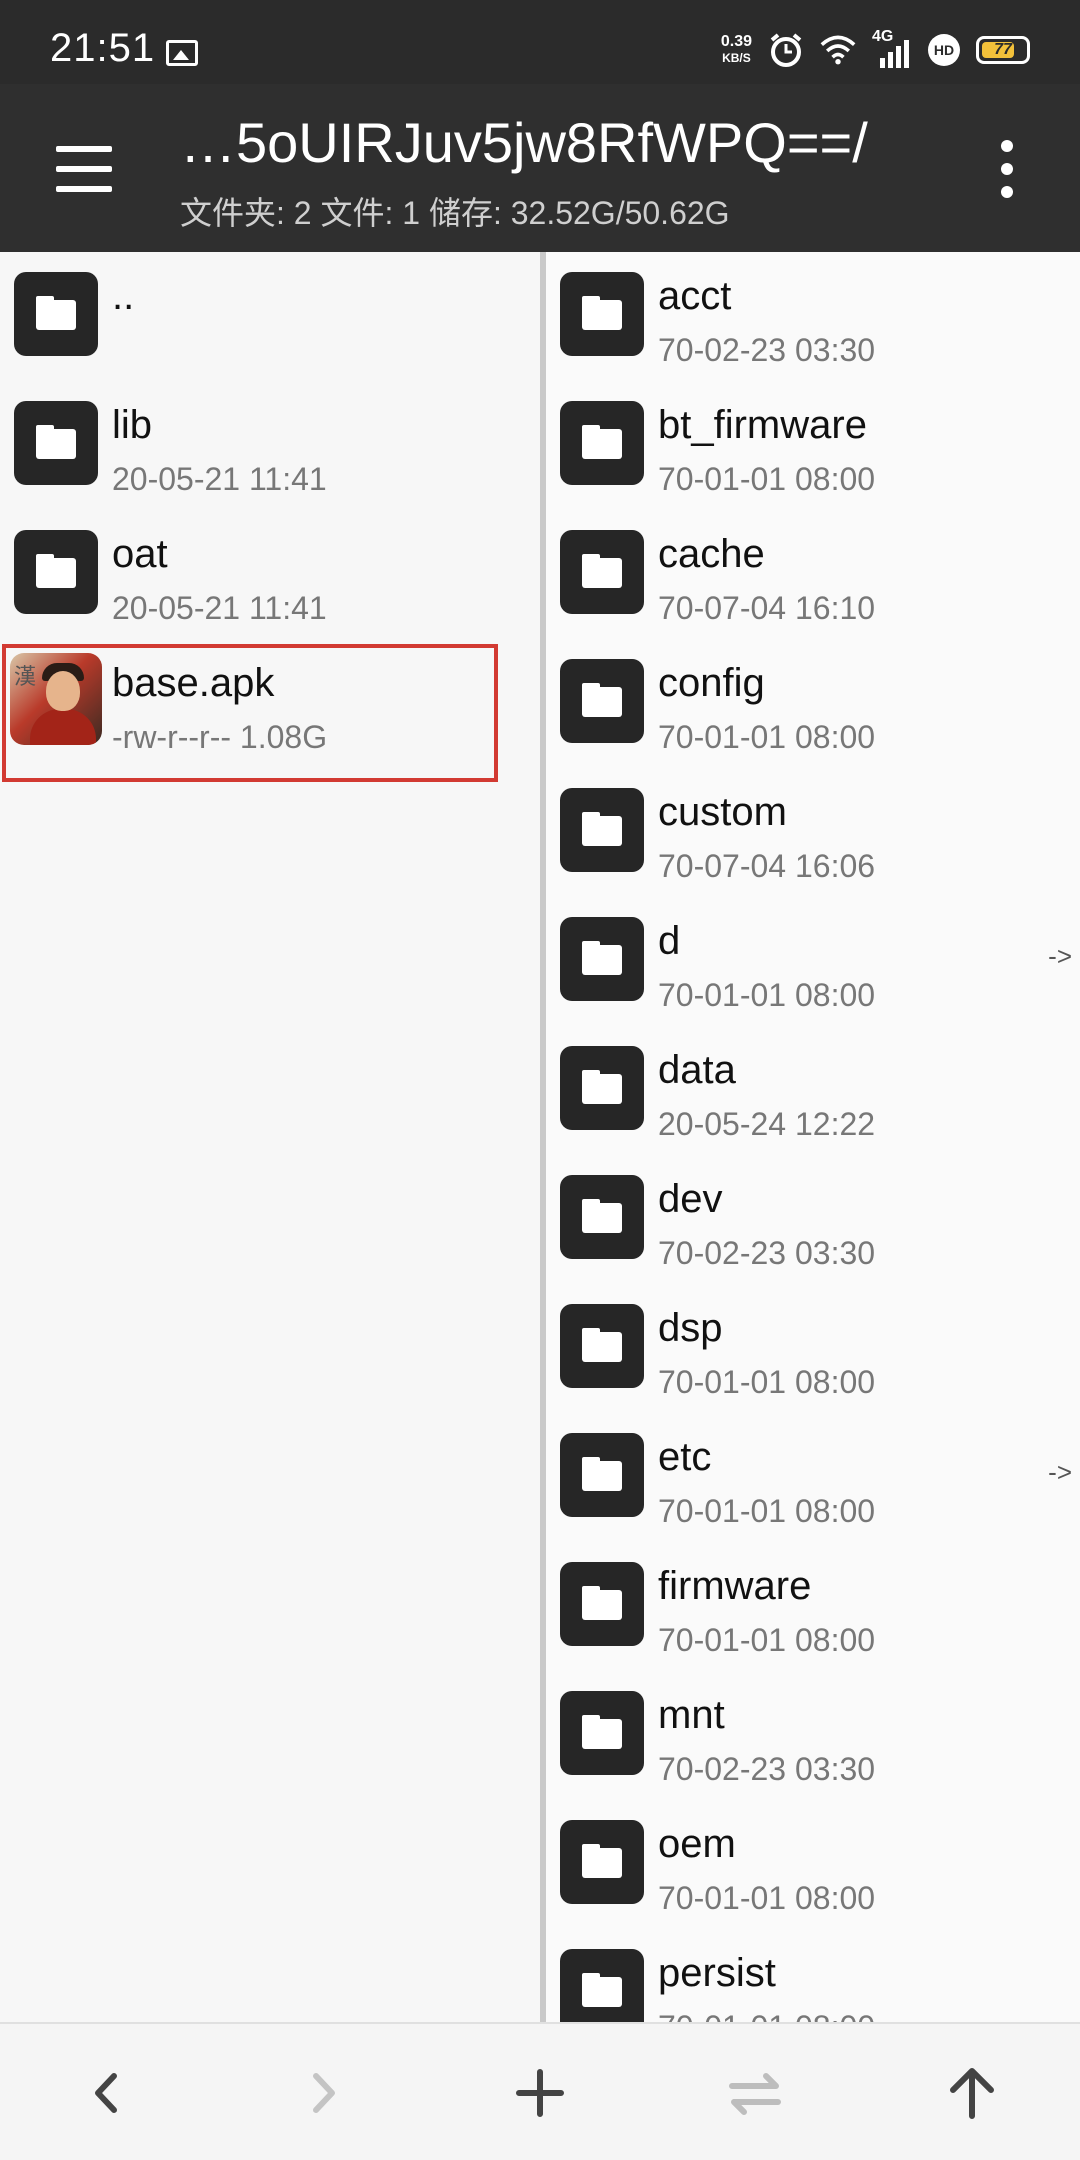 The width and height of the screenshot is (1080, 2160). What do you see at coordinates (270, 316) in the screenshot?
I see `file-list-item: ..` at bounding box center [270, 316].